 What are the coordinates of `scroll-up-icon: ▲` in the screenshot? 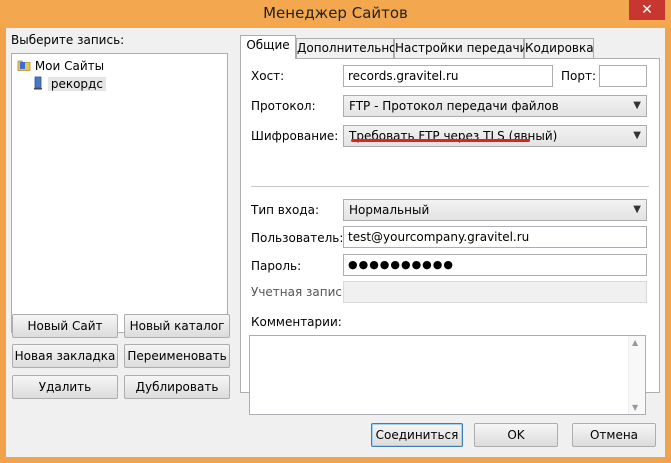 It's located at (635, 342).